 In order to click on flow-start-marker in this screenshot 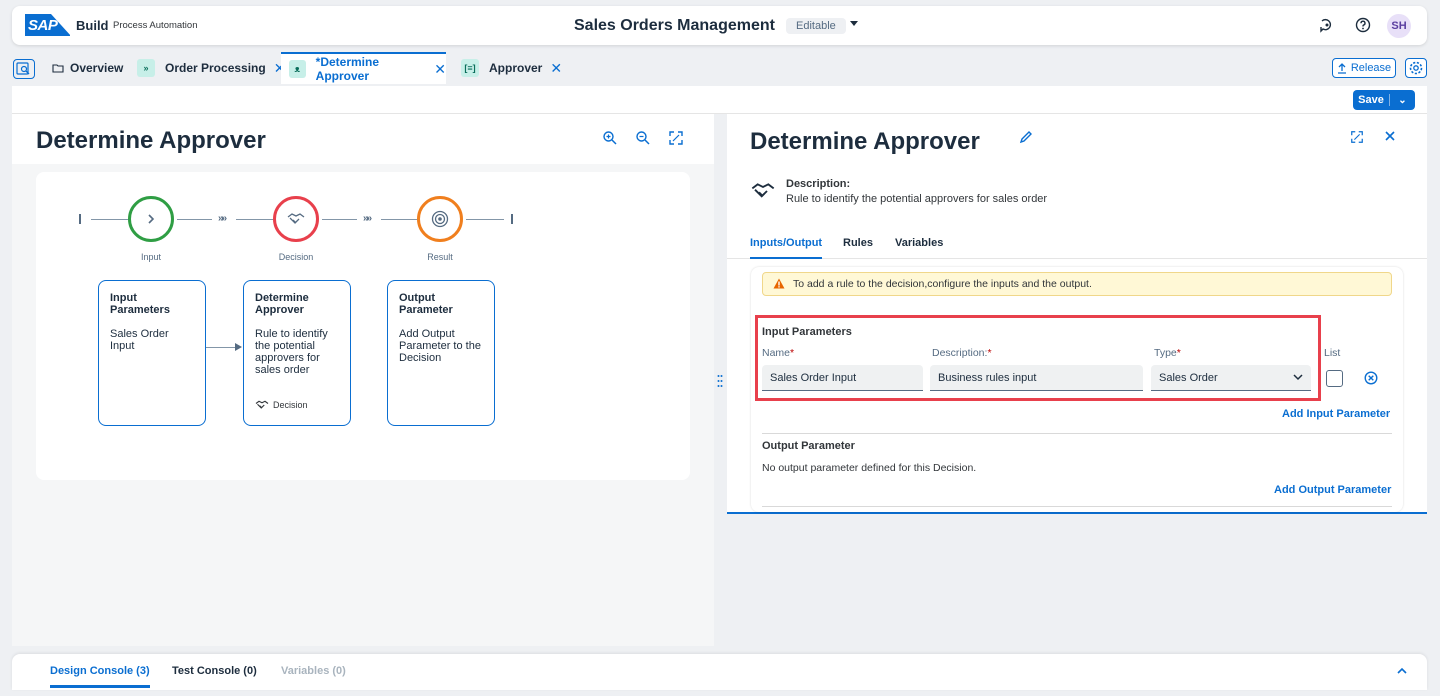, I will do `click(80, 219)`.